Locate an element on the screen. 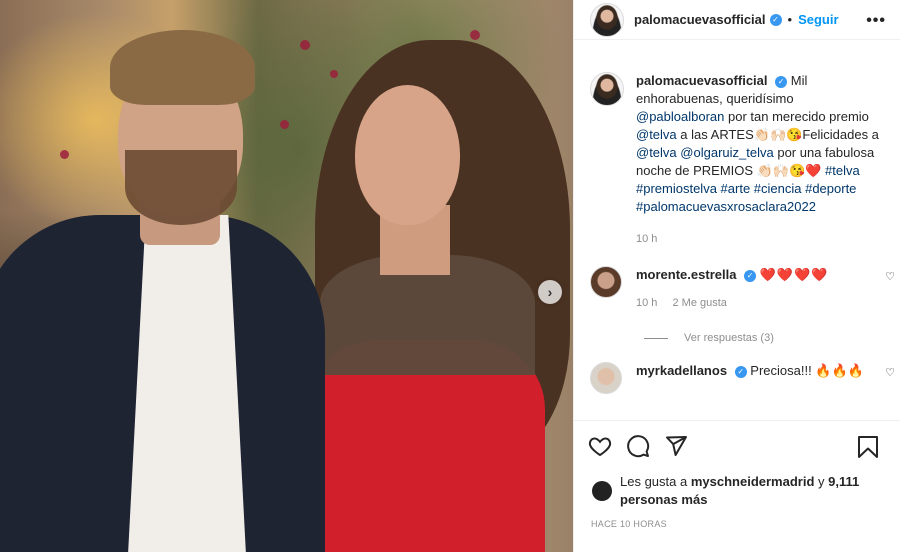 This screenshot has height=552, width=900. mention-link: @olgaruiz_telva is located at coordinates (726, 152).